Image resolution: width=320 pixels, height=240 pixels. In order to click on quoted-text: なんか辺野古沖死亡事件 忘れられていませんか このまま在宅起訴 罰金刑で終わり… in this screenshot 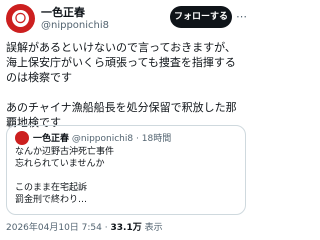, I will do `click(65, 176)`.